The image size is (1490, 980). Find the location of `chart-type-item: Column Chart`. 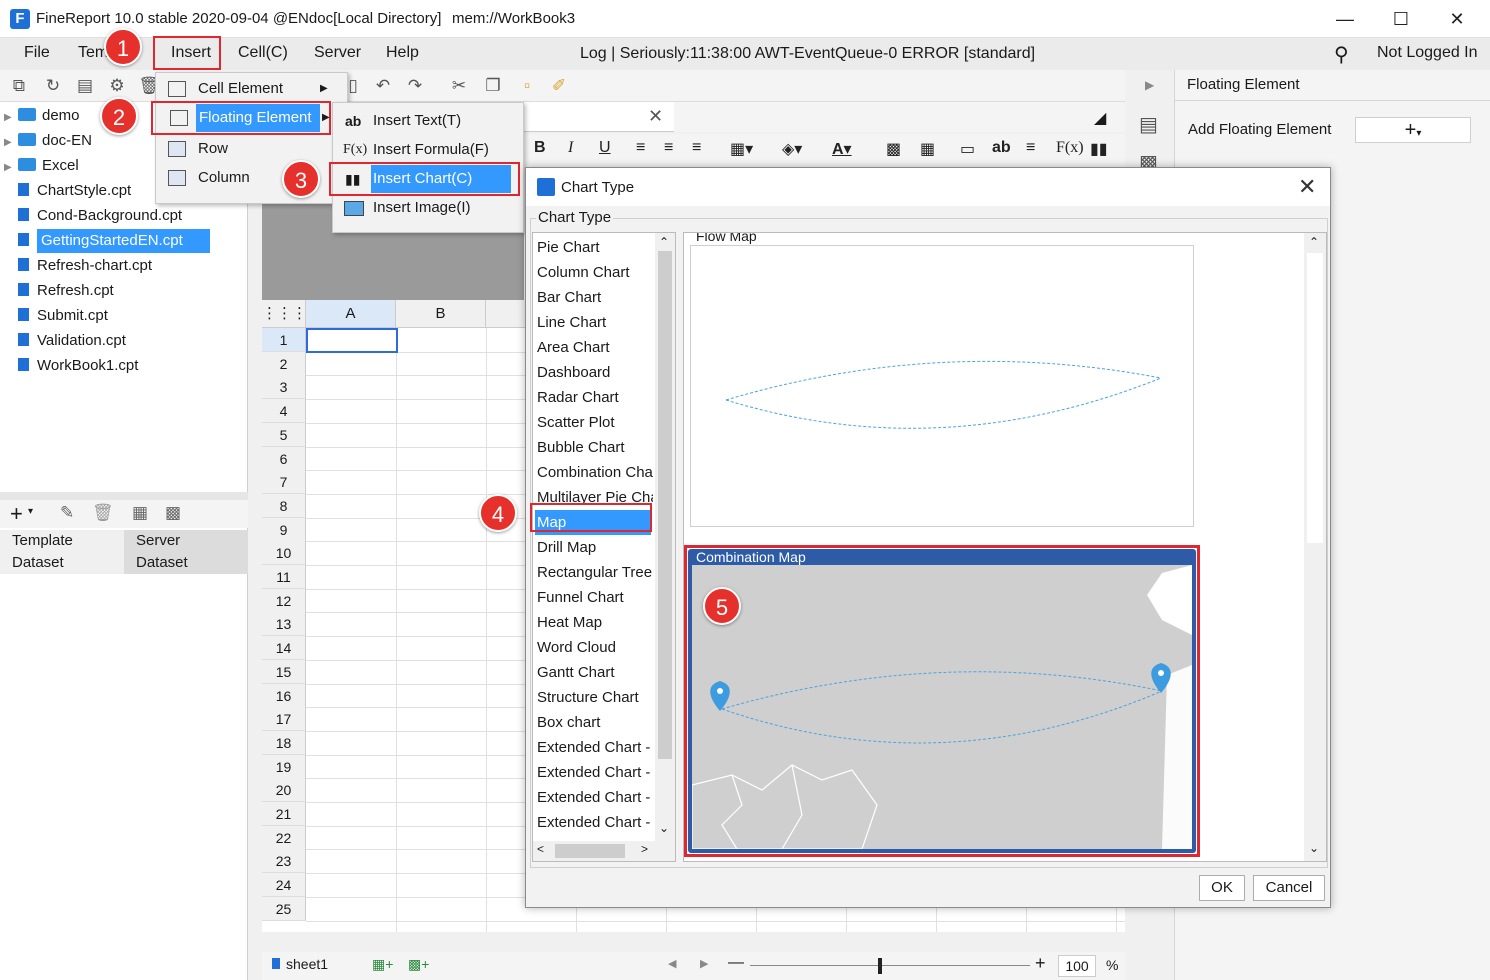

chart-type-item: Column Chart is located at coordinates (594, 272).